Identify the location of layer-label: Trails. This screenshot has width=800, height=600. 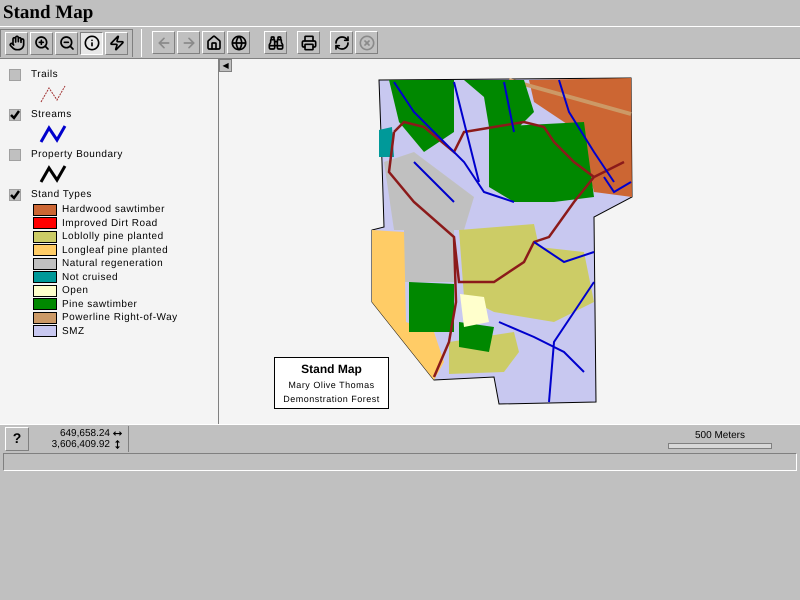
(44, 75).